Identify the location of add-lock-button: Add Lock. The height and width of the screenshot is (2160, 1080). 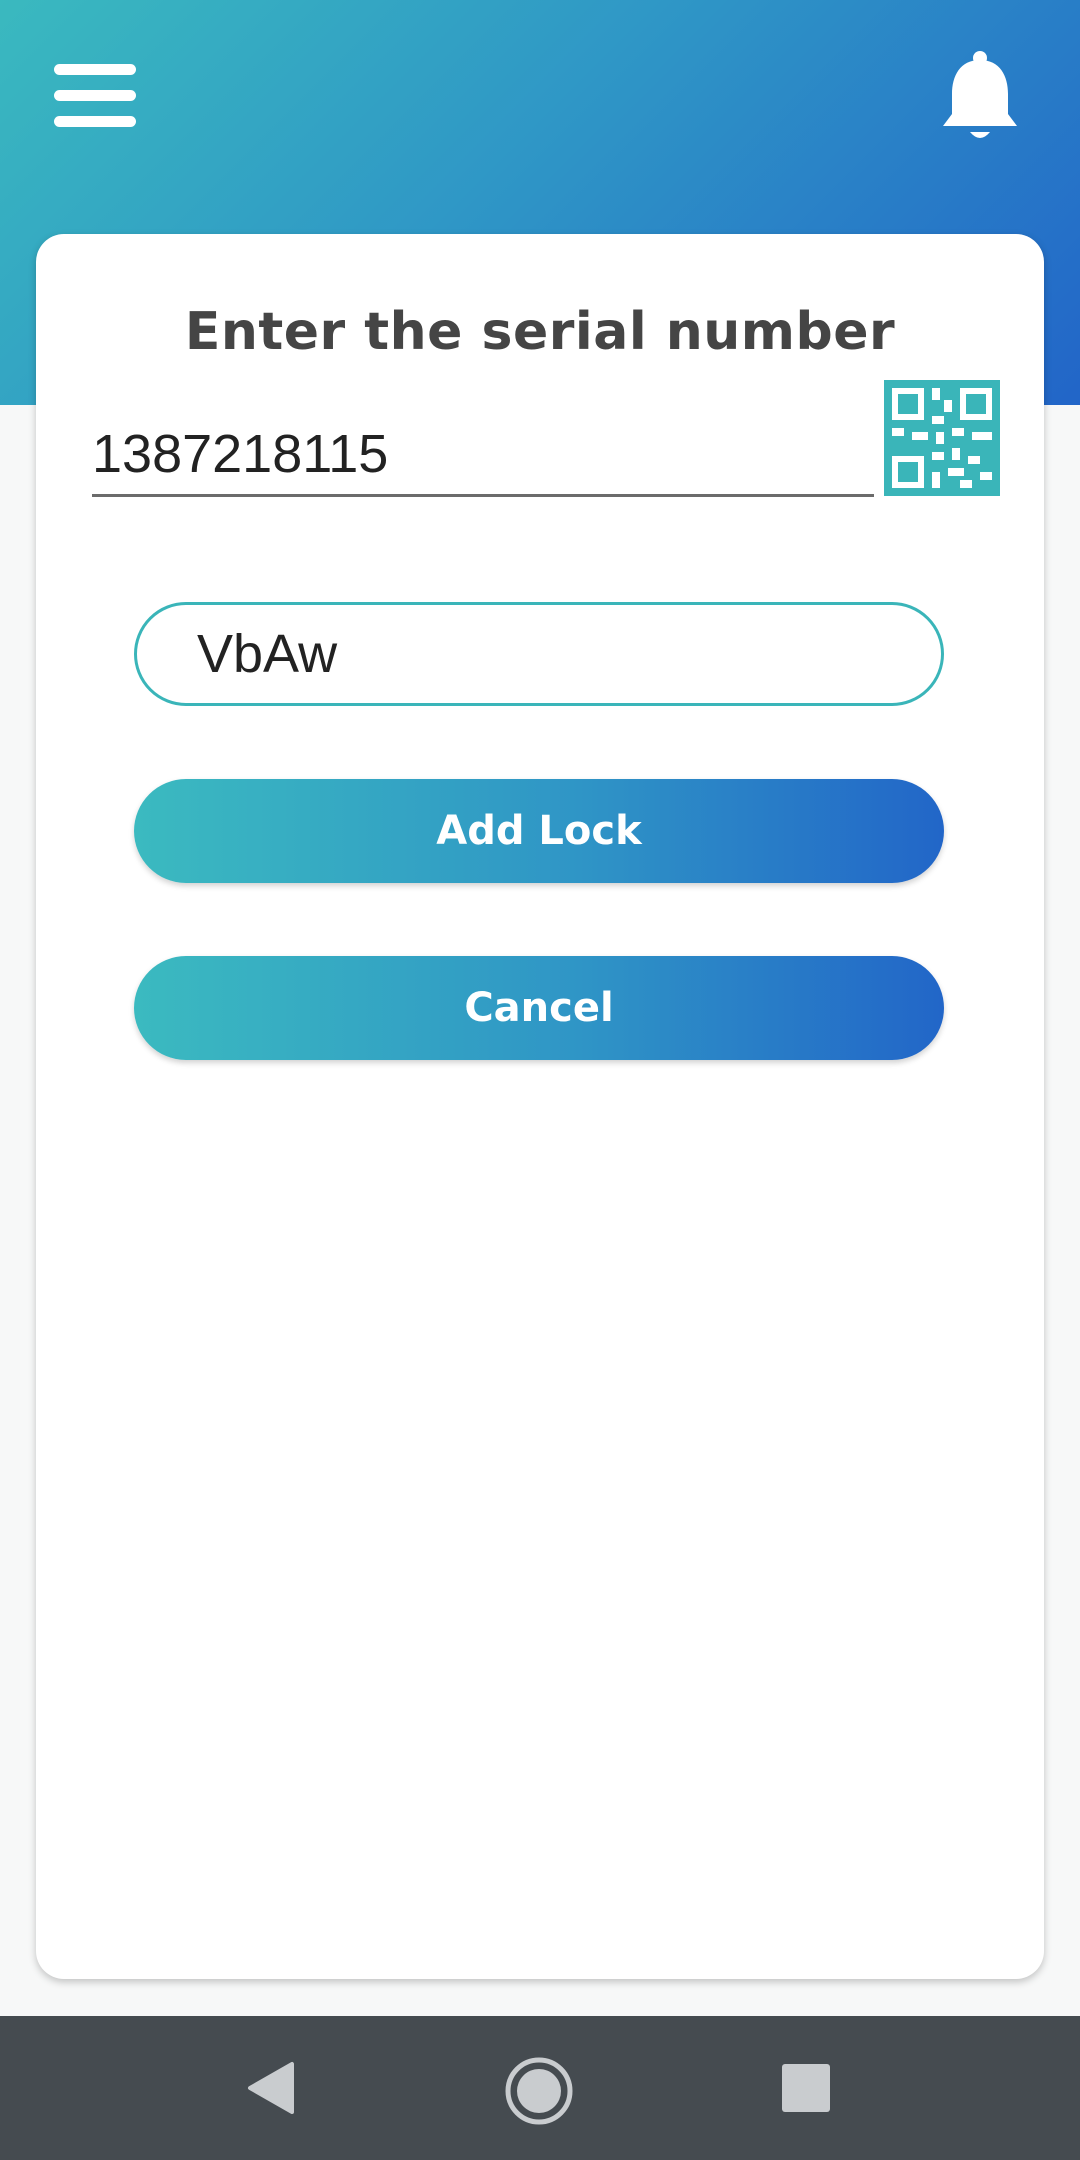
(539, 831).